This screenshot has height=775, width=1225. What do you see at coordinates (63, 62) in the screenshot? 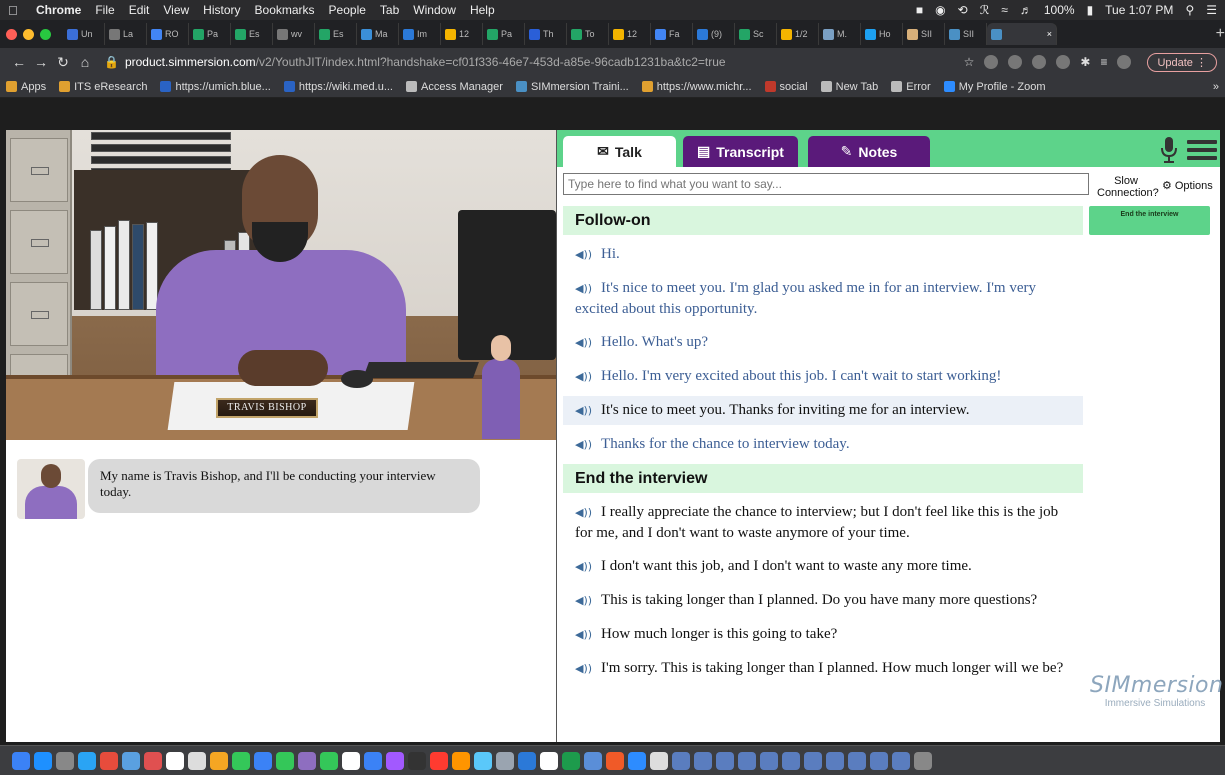
I see `reload-button: ↻` at bounding box center [63, 62].